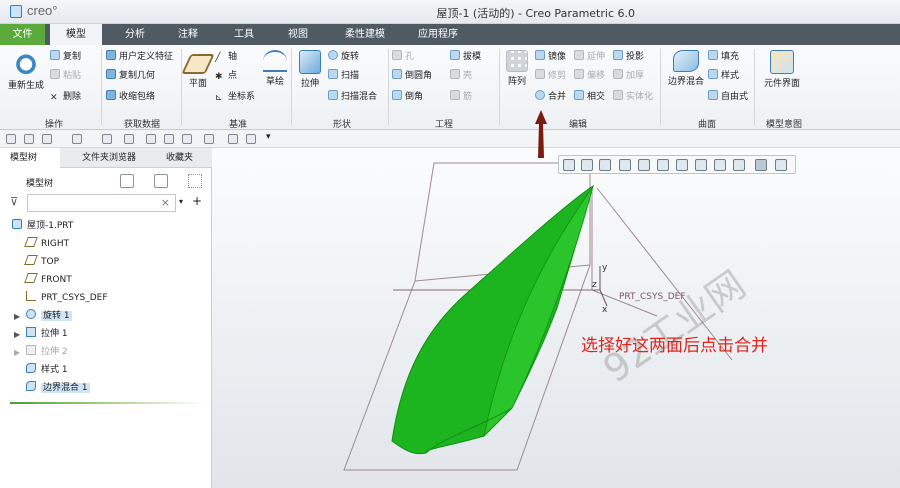  What do you see at coordinates (43, 316) in the screenshot?
I see `tree-node-revolve-1: ▶ 旋转 1` at bounding box center [43, 316].